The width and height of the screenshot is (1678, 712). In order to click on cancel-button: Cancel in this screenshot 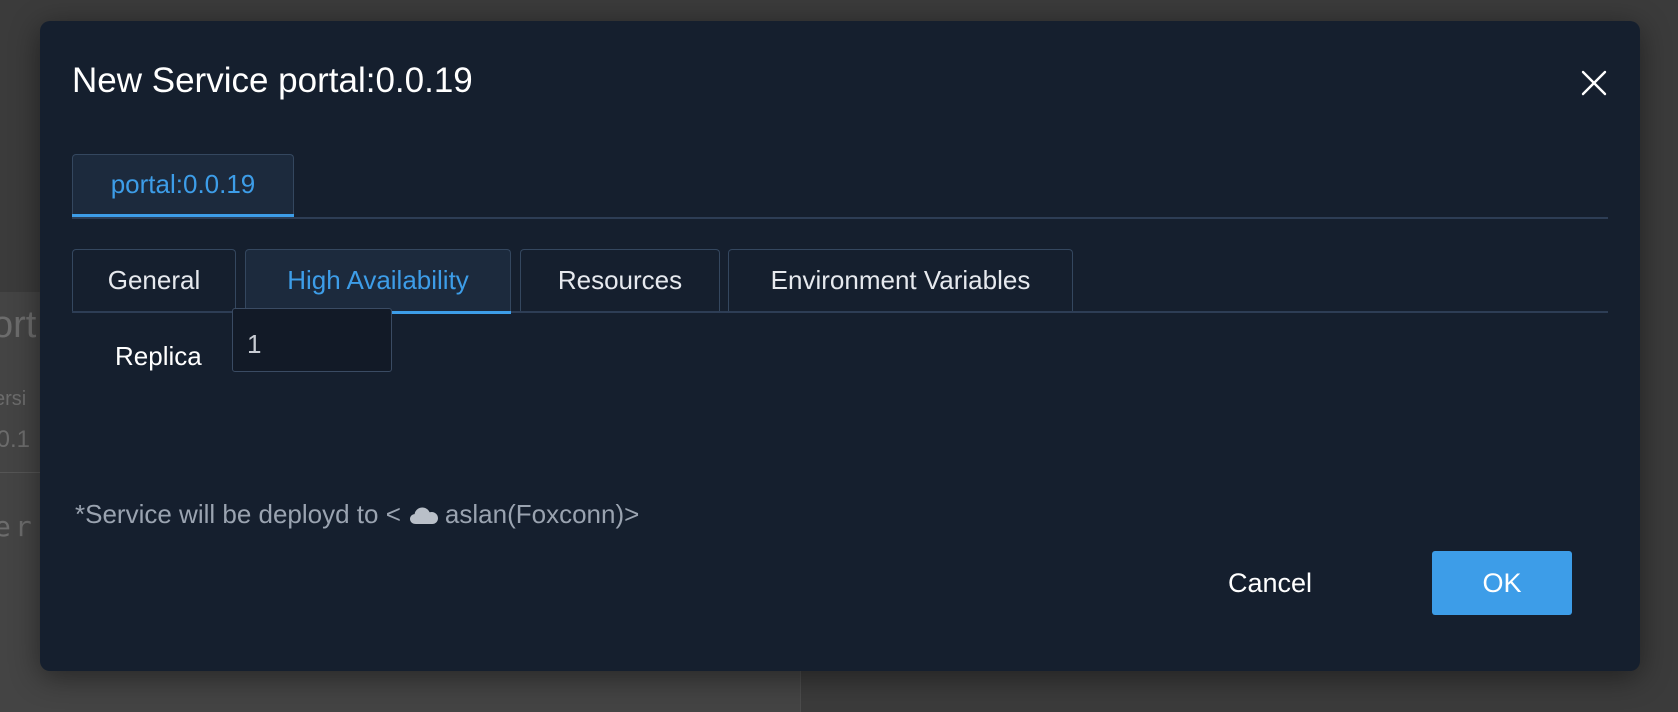, I will do `click(1270, 583)`.